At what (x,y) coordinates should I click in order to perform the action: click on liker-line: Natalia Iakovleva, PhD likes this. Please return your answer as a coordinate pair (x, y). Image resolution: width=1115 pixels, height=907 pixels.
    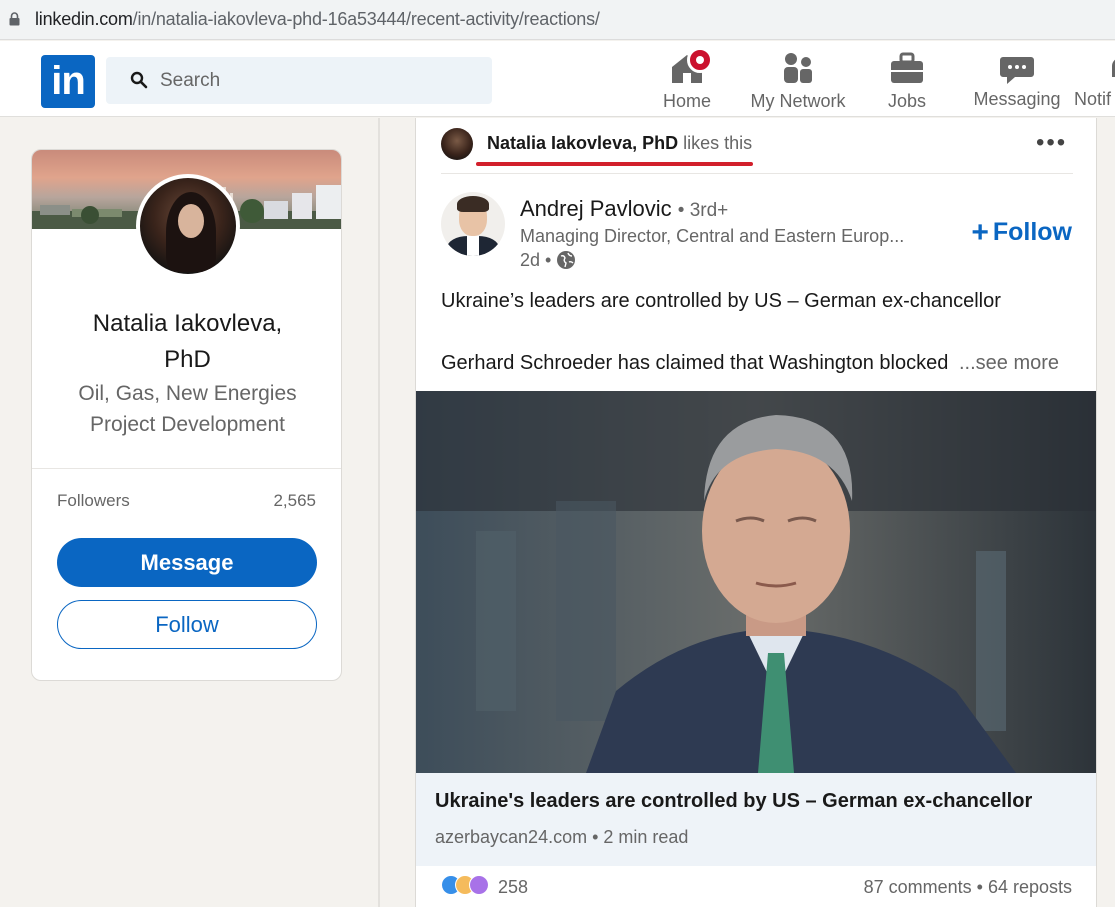
    Looking at the image, I should click on (619, 143).